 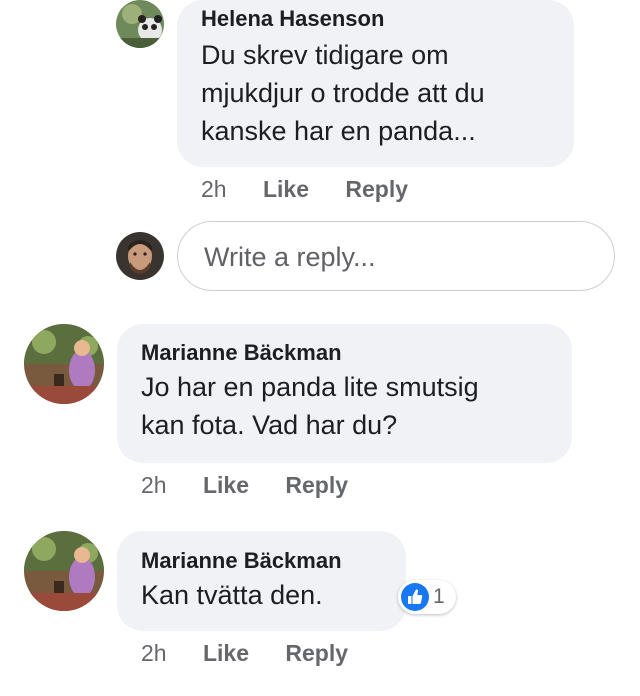 What do you see at coordinates (140, 256) in the screenshot?
I see `avatar-current-user` at bounding box center [140, 256].